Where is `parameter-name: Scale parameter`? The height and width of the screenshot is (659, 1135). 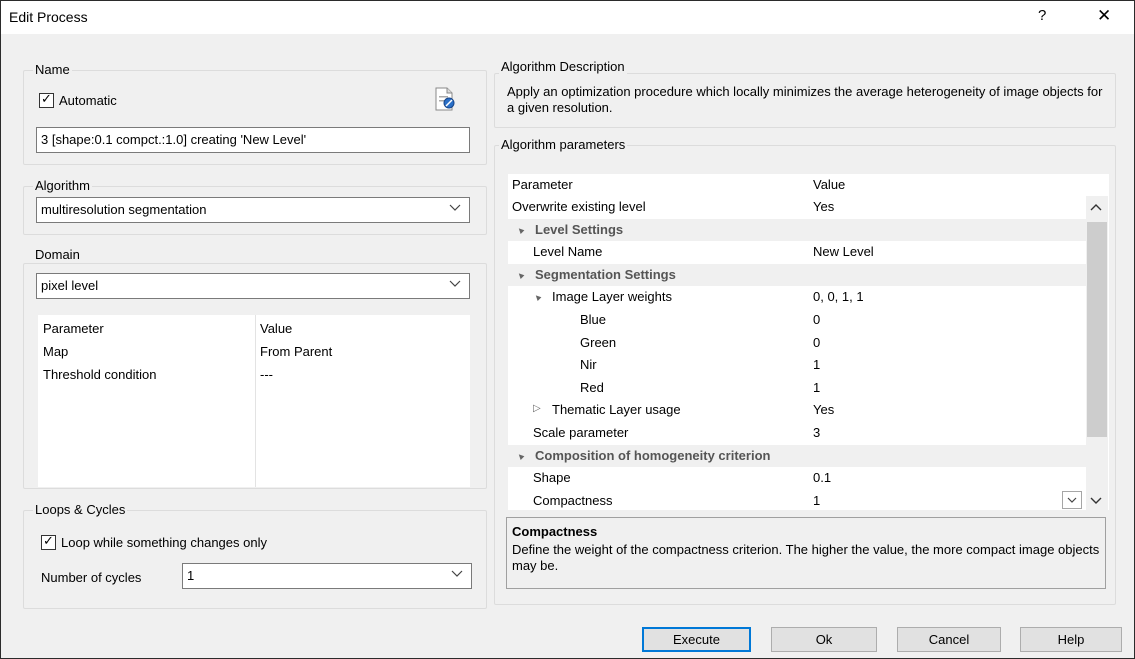
parameter-name: Scale parameter is located at coordinates (581, 432).